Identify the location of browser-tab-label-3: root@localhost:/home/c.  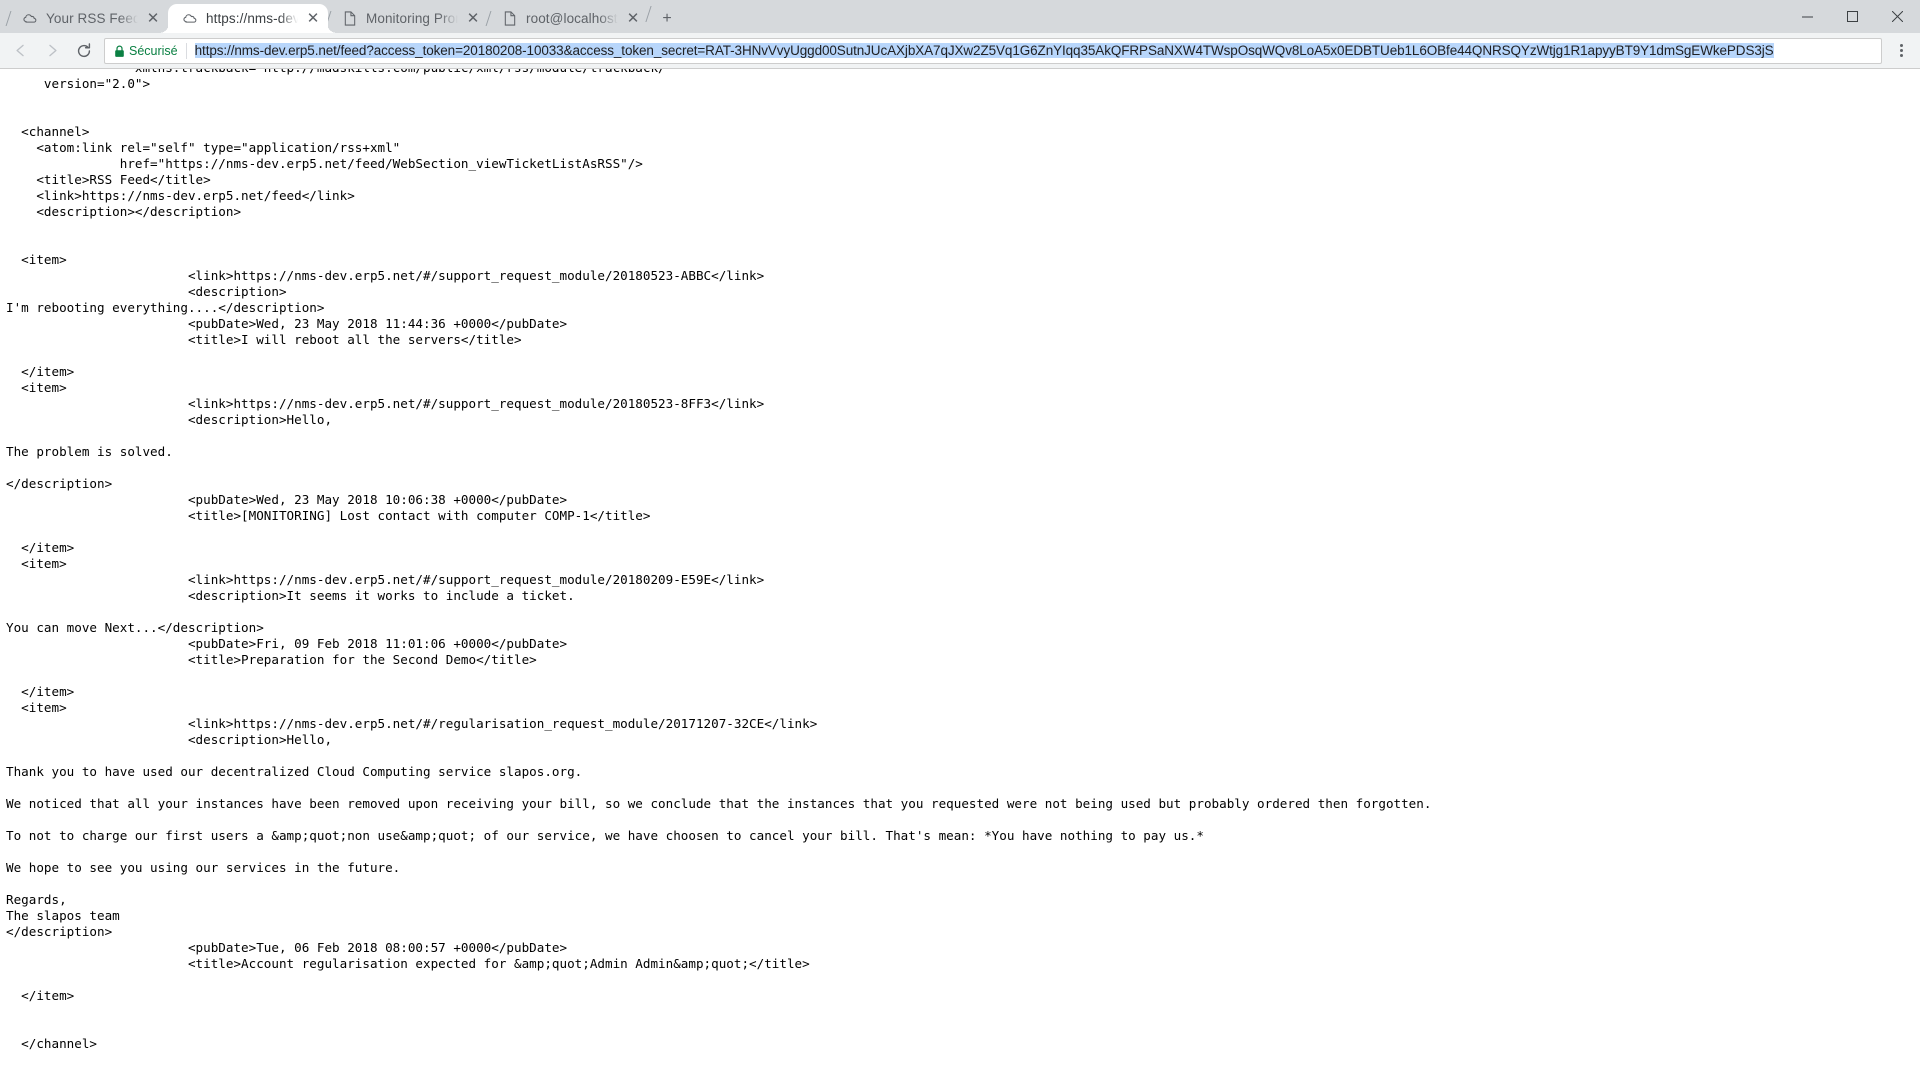
(572, 18).